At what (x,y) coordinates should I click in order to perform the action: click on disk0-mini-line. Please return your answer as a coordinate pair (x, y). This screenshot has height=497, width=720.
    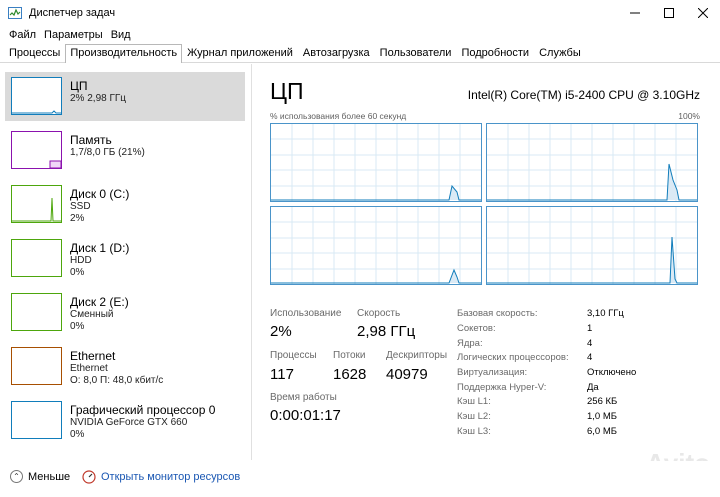
    Looking at the image, I should click on (36, 209).